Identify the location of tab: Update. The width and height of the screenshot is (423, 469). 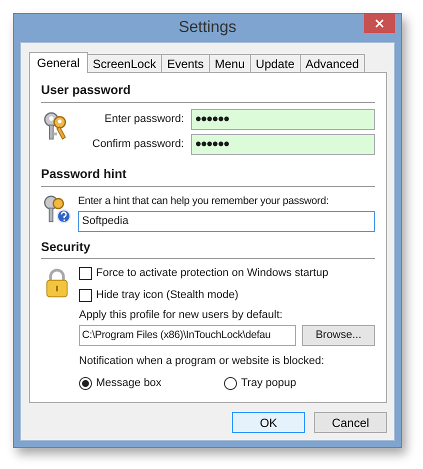
(275, 63).